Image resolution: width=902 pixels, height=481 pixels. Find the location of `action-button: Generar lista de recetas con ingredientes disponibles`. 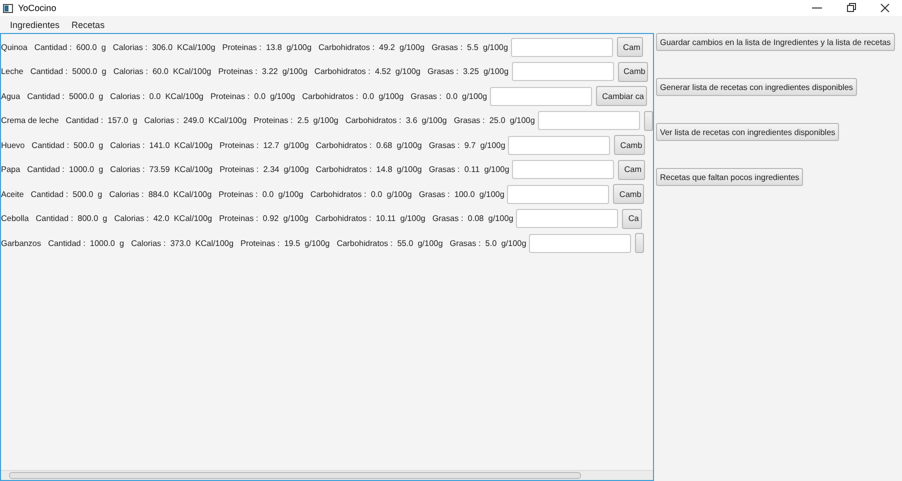

action-button: Generar lista de recetas con ingredientes disponibles is located at coordinates (756, 87).